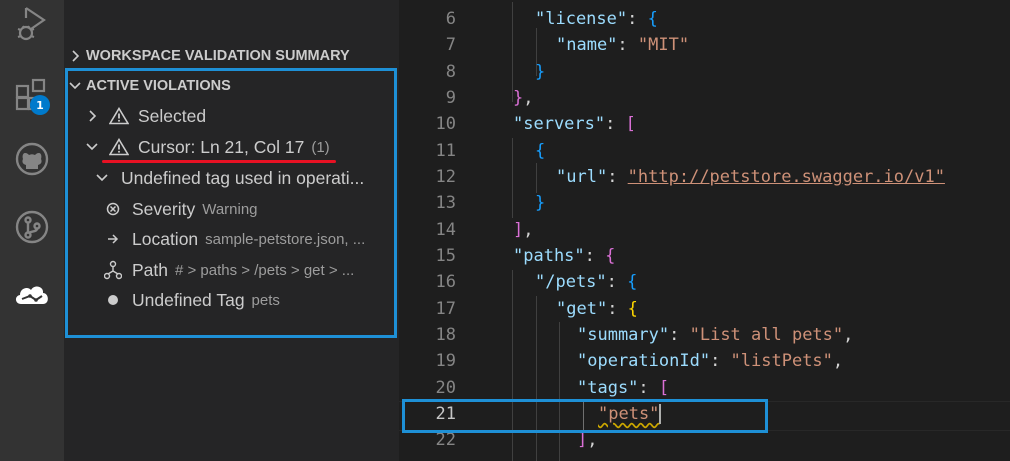 This screenshot has height=461, width=1010. I want to click on circle-filled-icon, so click(113, 300).